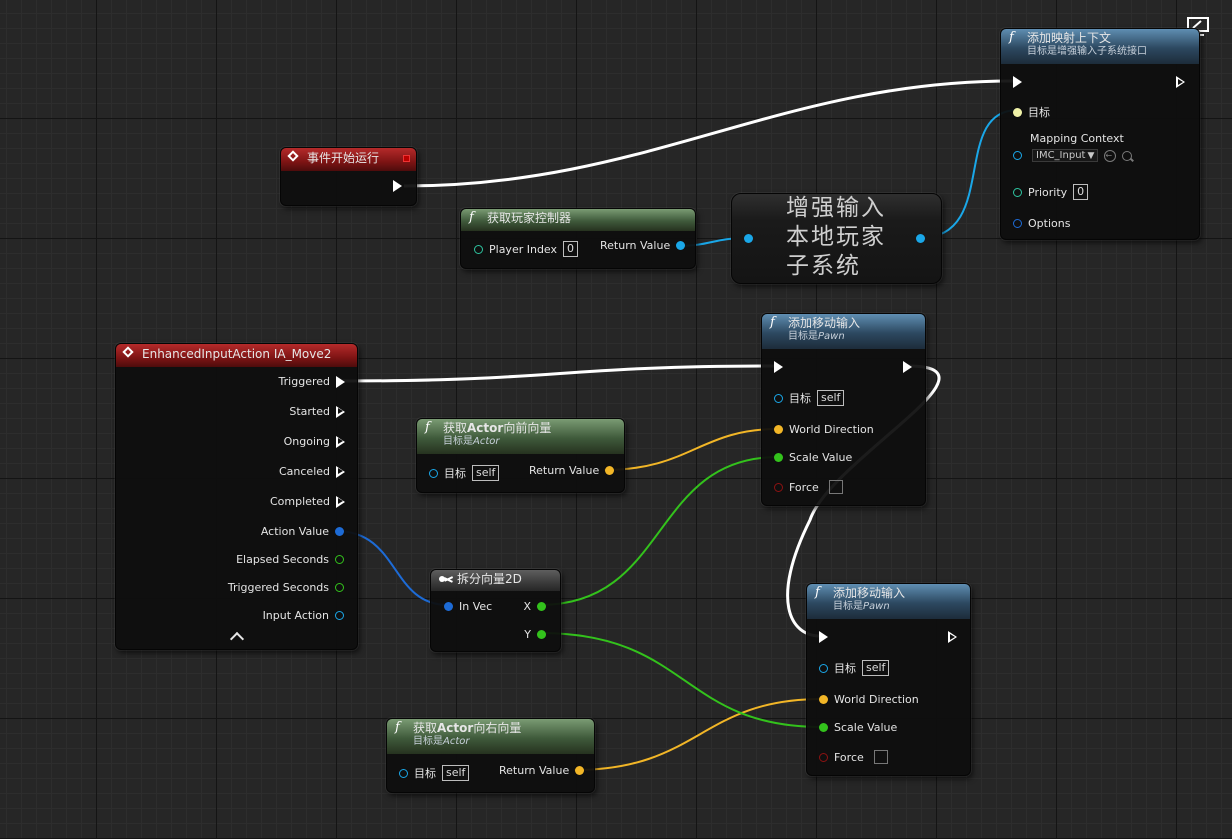  Describe the element at coordinates (339, 559) in the screenshot. I see `elapsed-seconds-pin` at that location.